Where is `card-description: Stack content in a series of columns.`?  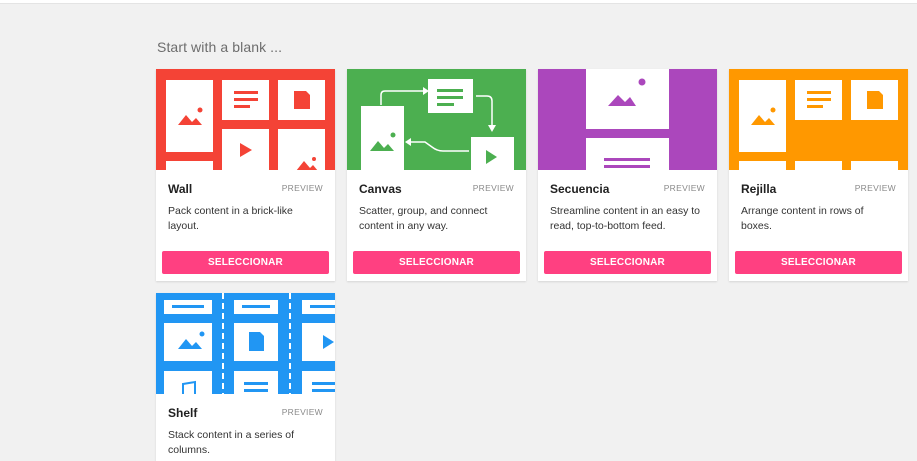 card-description: Stack content in a series of columns. is located at coordinates (231, 442).